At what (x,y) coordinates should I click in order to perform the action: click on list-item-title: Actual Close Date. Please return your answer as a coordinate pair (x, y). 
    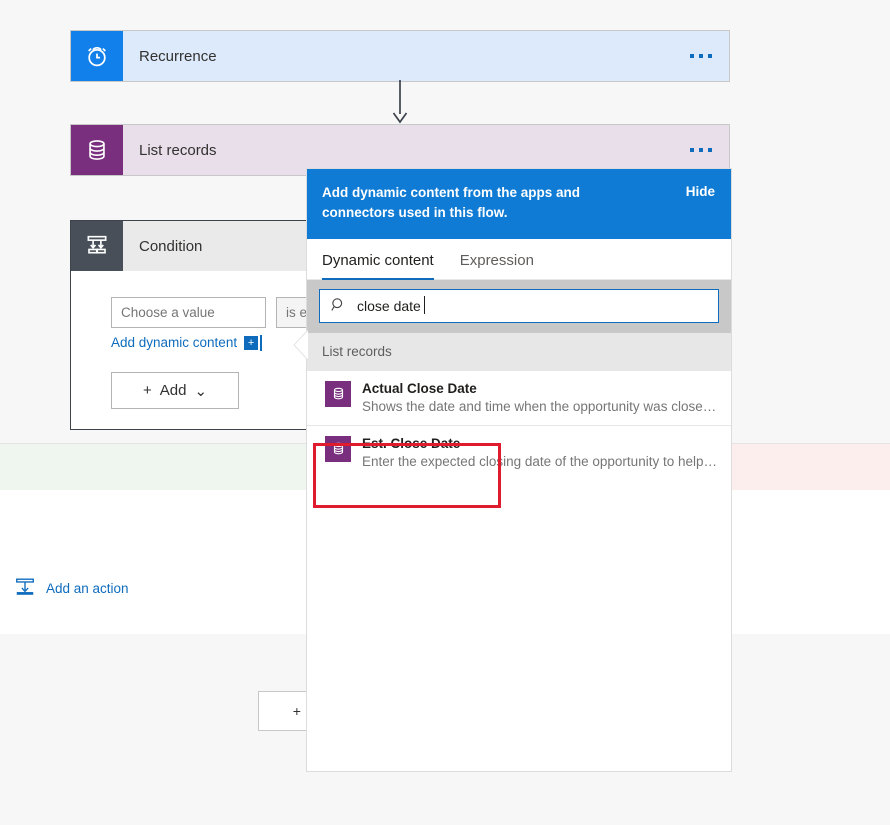
    Looking at the image, I should click on (419, 388).